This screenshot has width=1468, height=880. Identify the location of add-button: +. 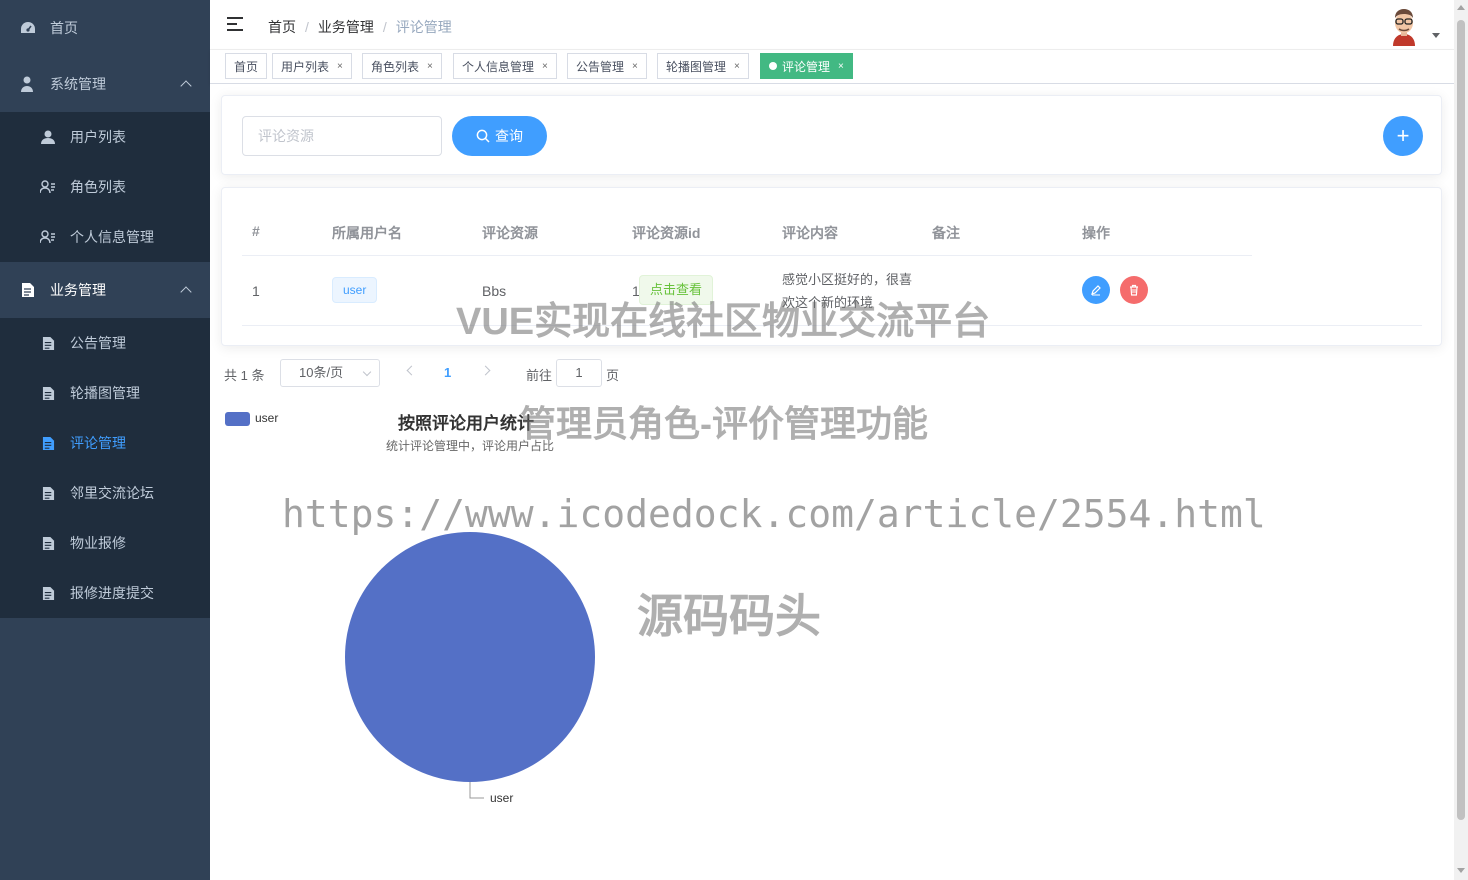
(1403, 136).